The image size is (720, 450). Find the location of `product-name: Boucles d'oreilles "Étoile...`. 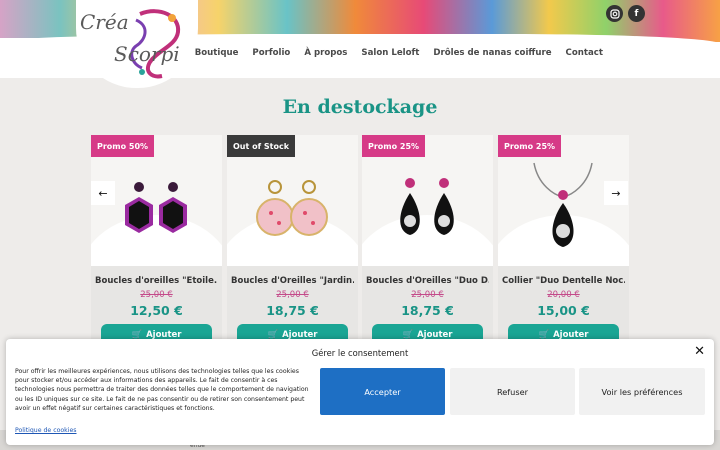

product-name: Boucles d'oreilles "Étoile... is located at coordinates (156, 281).